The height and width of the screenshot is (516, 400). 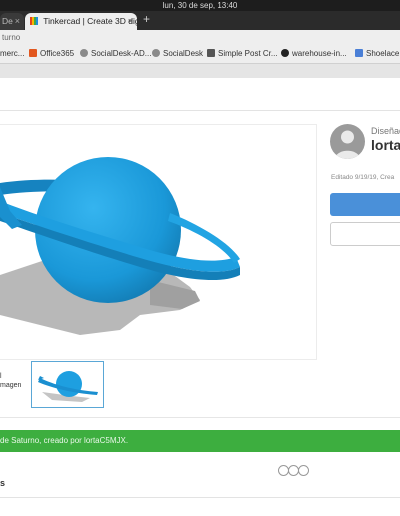 What do you see at coordinates (385, 145) in the screenshot?
I see `author-name: lorta` at bounding box center [385, 145].